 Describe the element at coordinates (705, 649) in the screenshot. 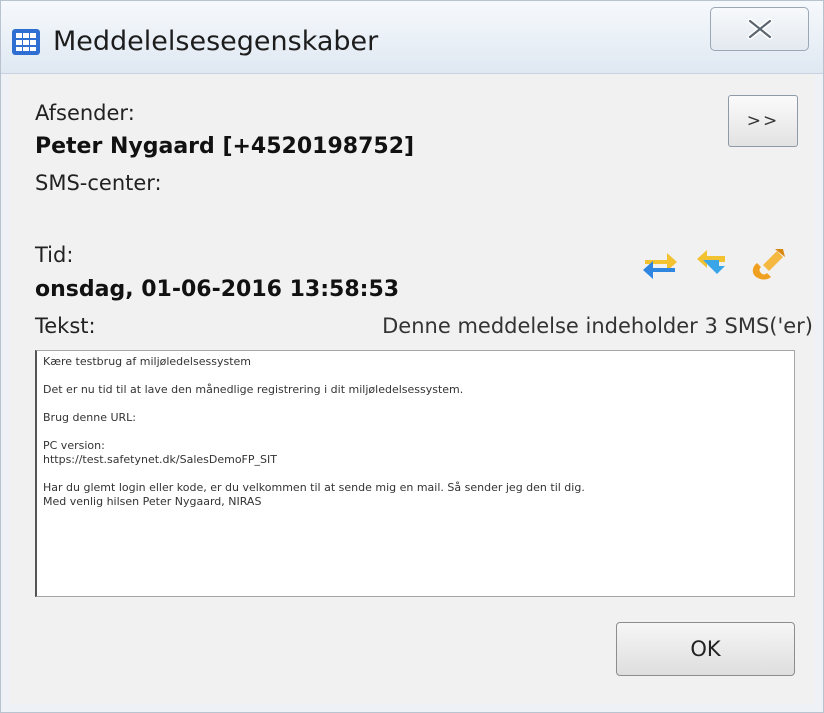

I see `ok-button: OK` at that location.